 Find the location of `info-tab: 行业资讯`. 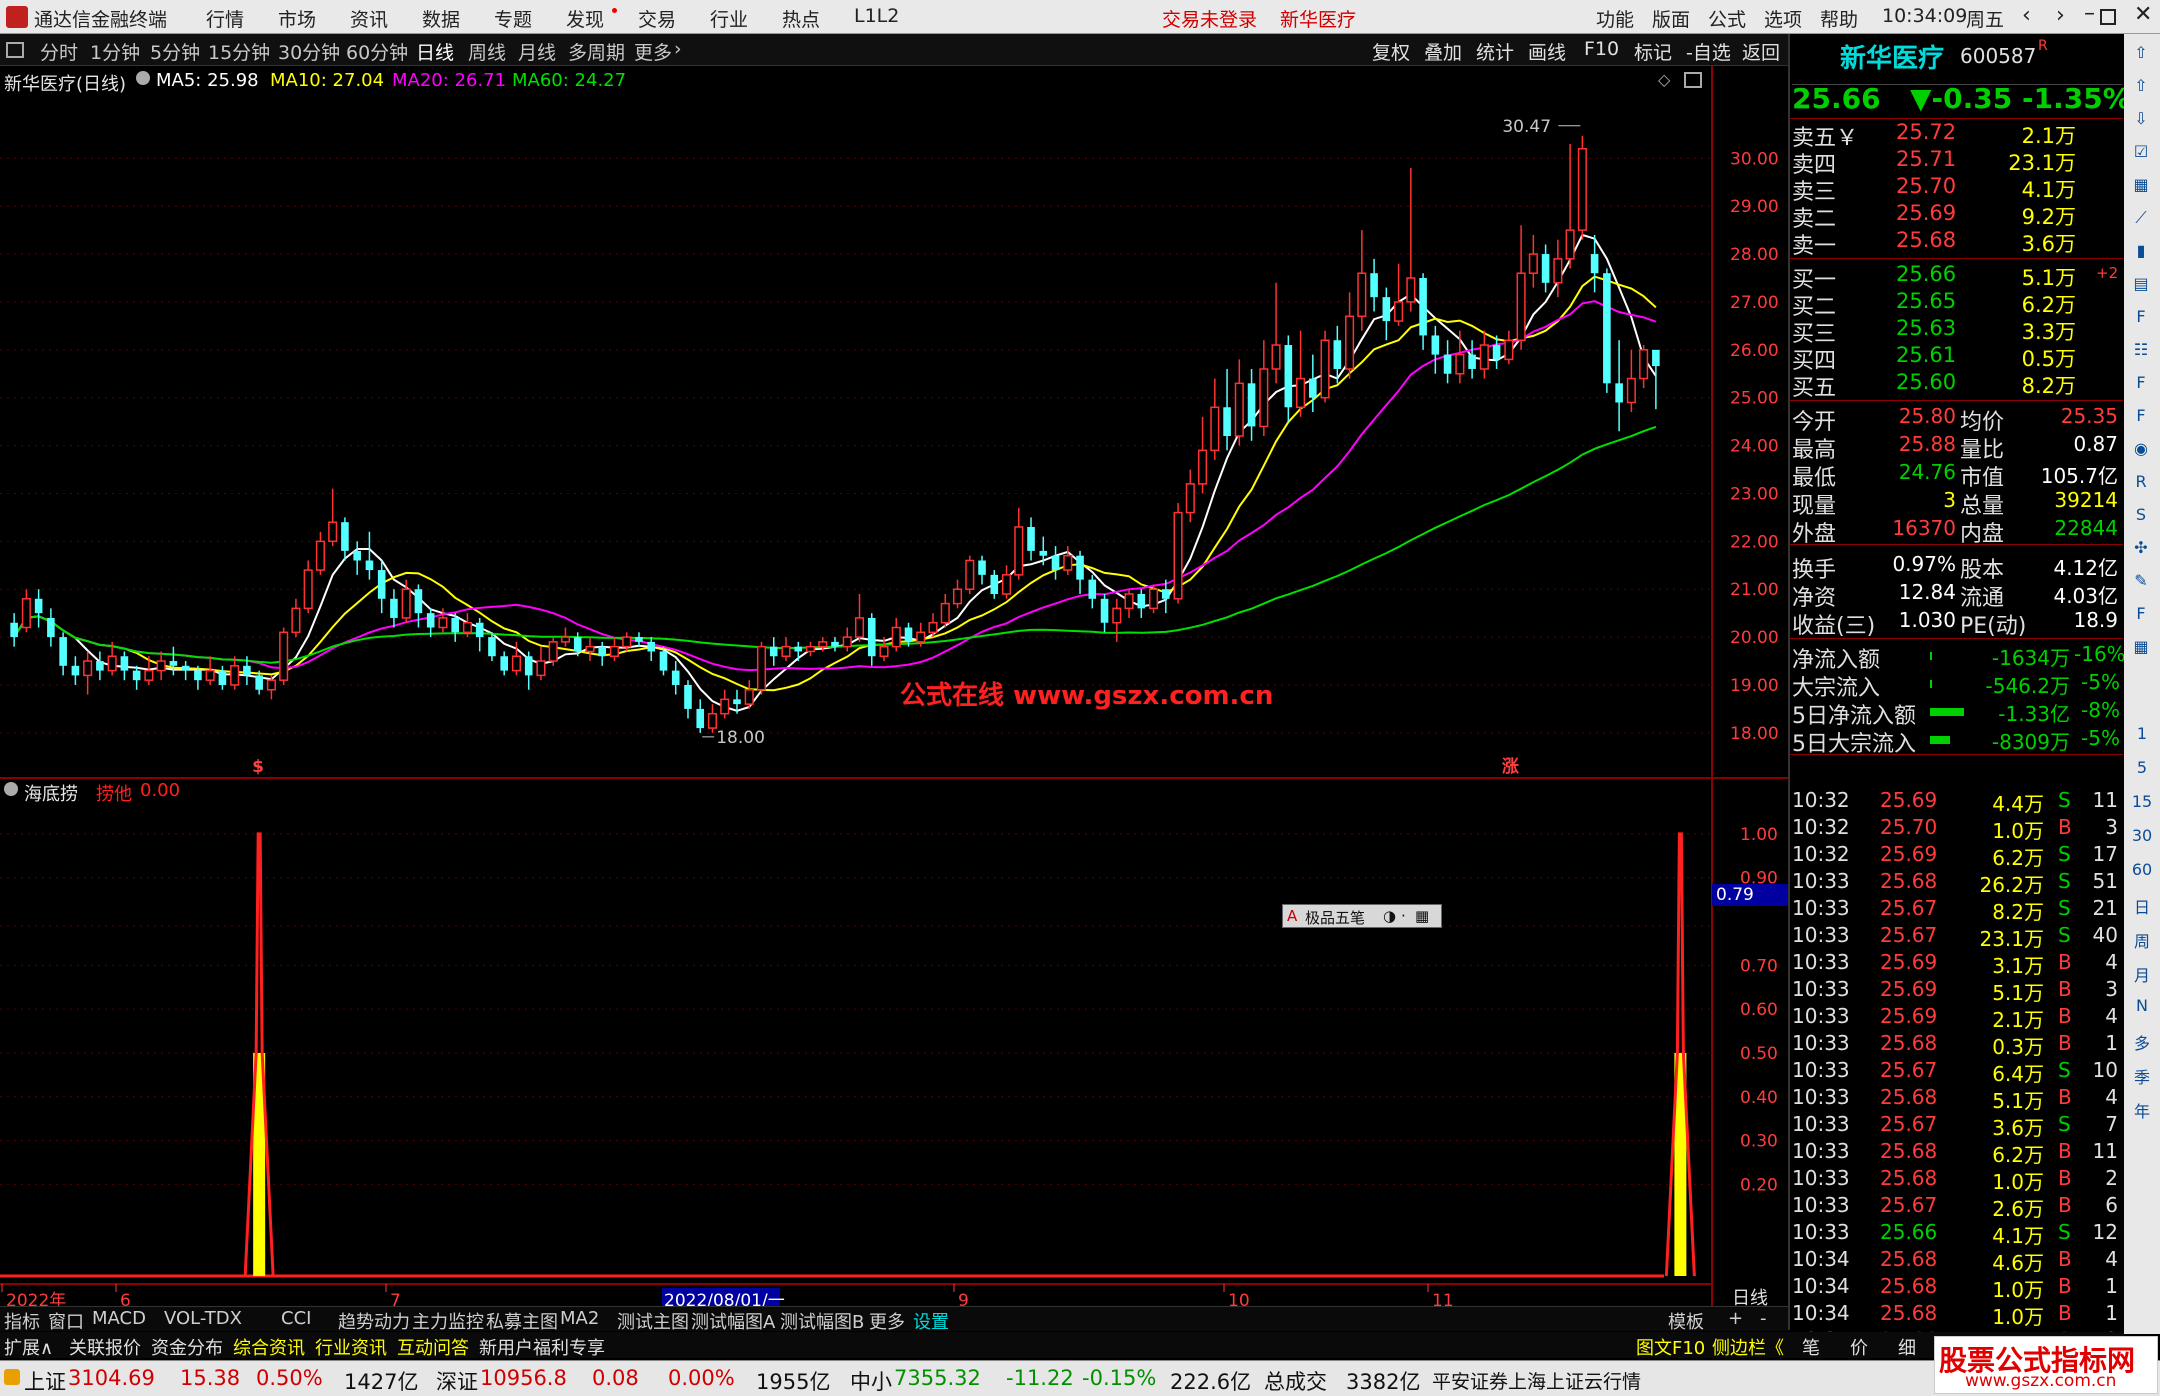

info-tab: 行业资讯 is located at coordinates (351, 1347).